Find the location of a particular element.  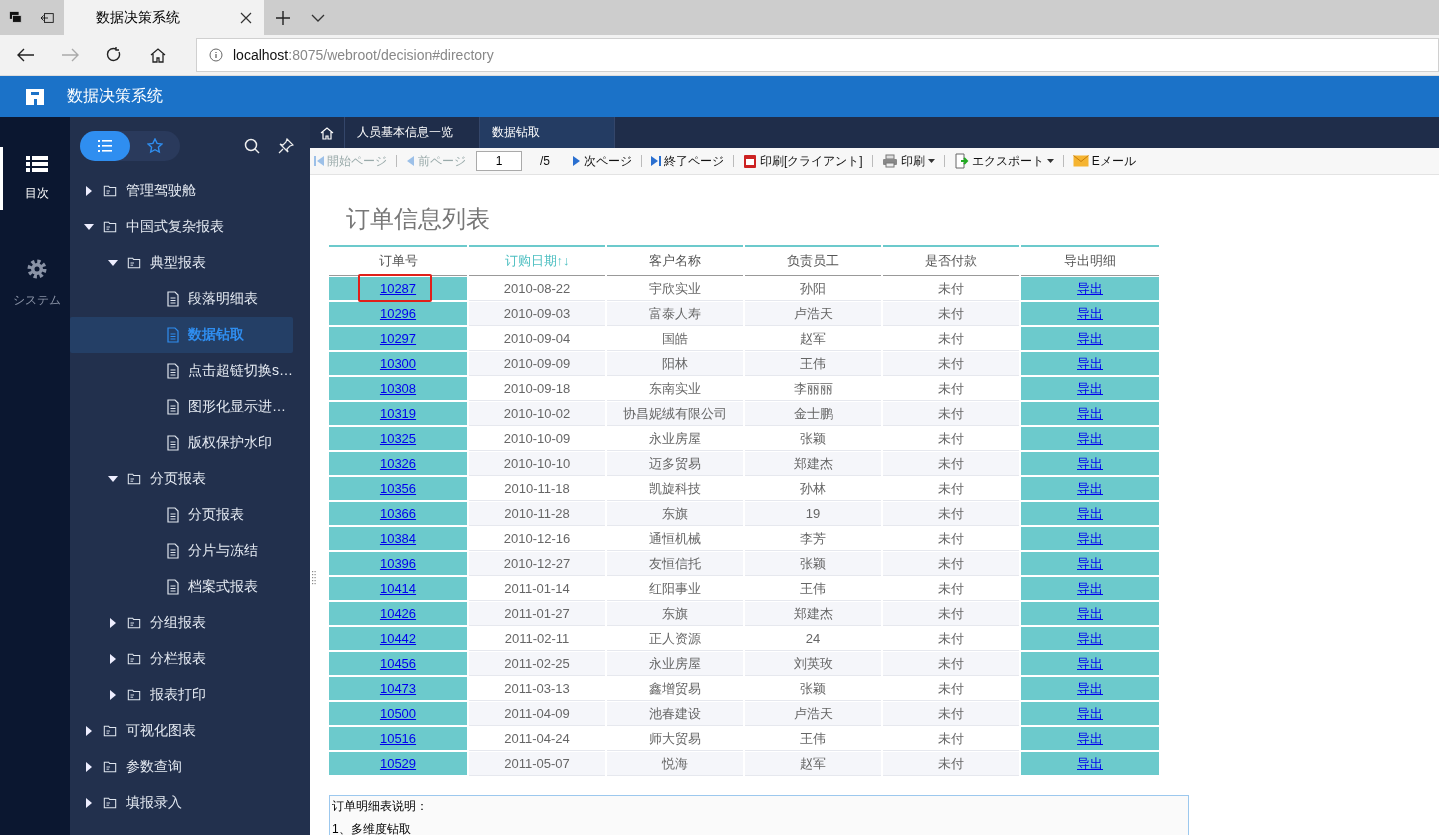

order-link: 10442 is located at coordinates (398, 638).